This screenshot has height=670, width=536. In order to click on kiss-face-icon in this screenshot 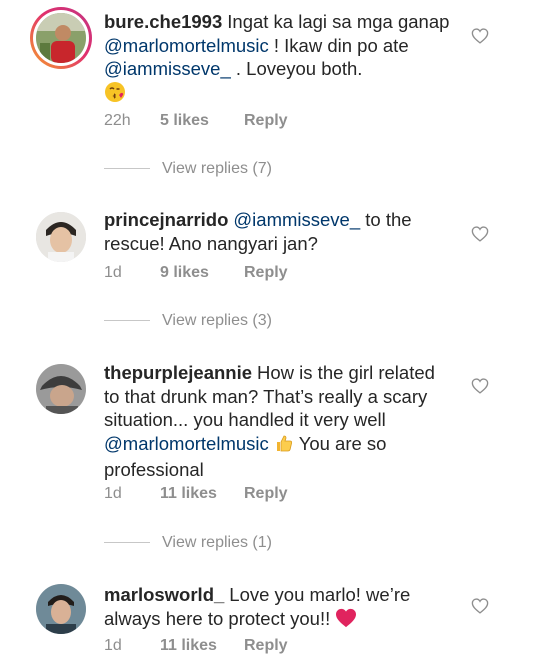, I will do `click(115, 95)`.